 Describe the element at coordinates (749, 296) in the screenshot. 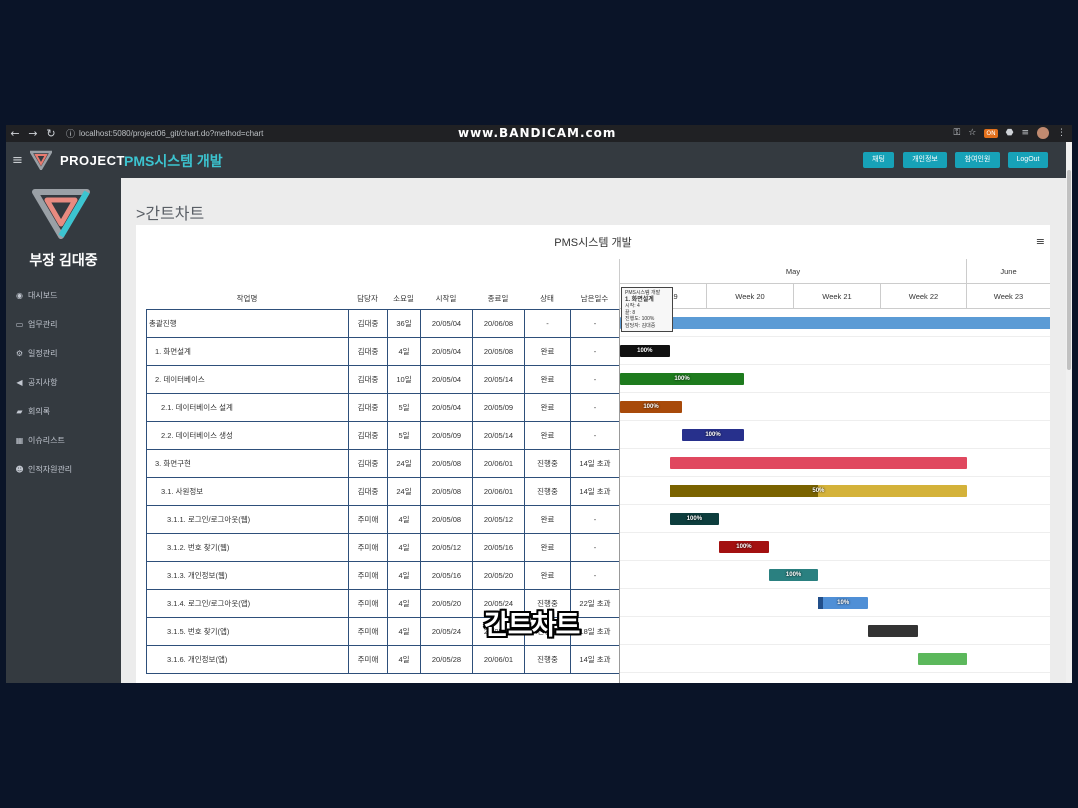

I see `week-header: Week 20` at that location.